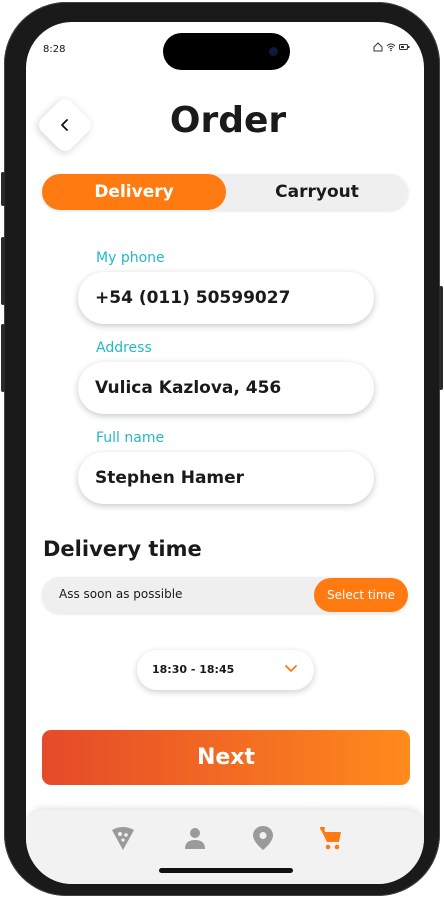  I want to click on asap-option: Ass soon as possible, so click(120, 594).